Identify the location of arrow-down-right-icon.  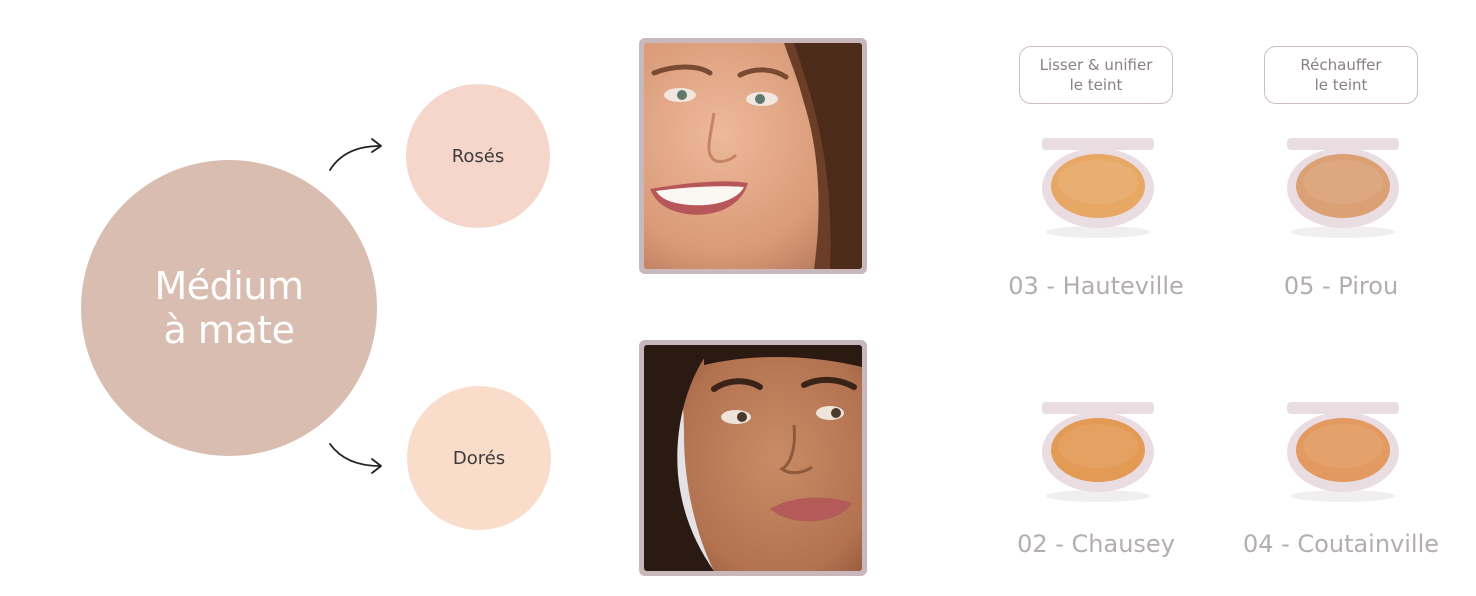
(355, 458).